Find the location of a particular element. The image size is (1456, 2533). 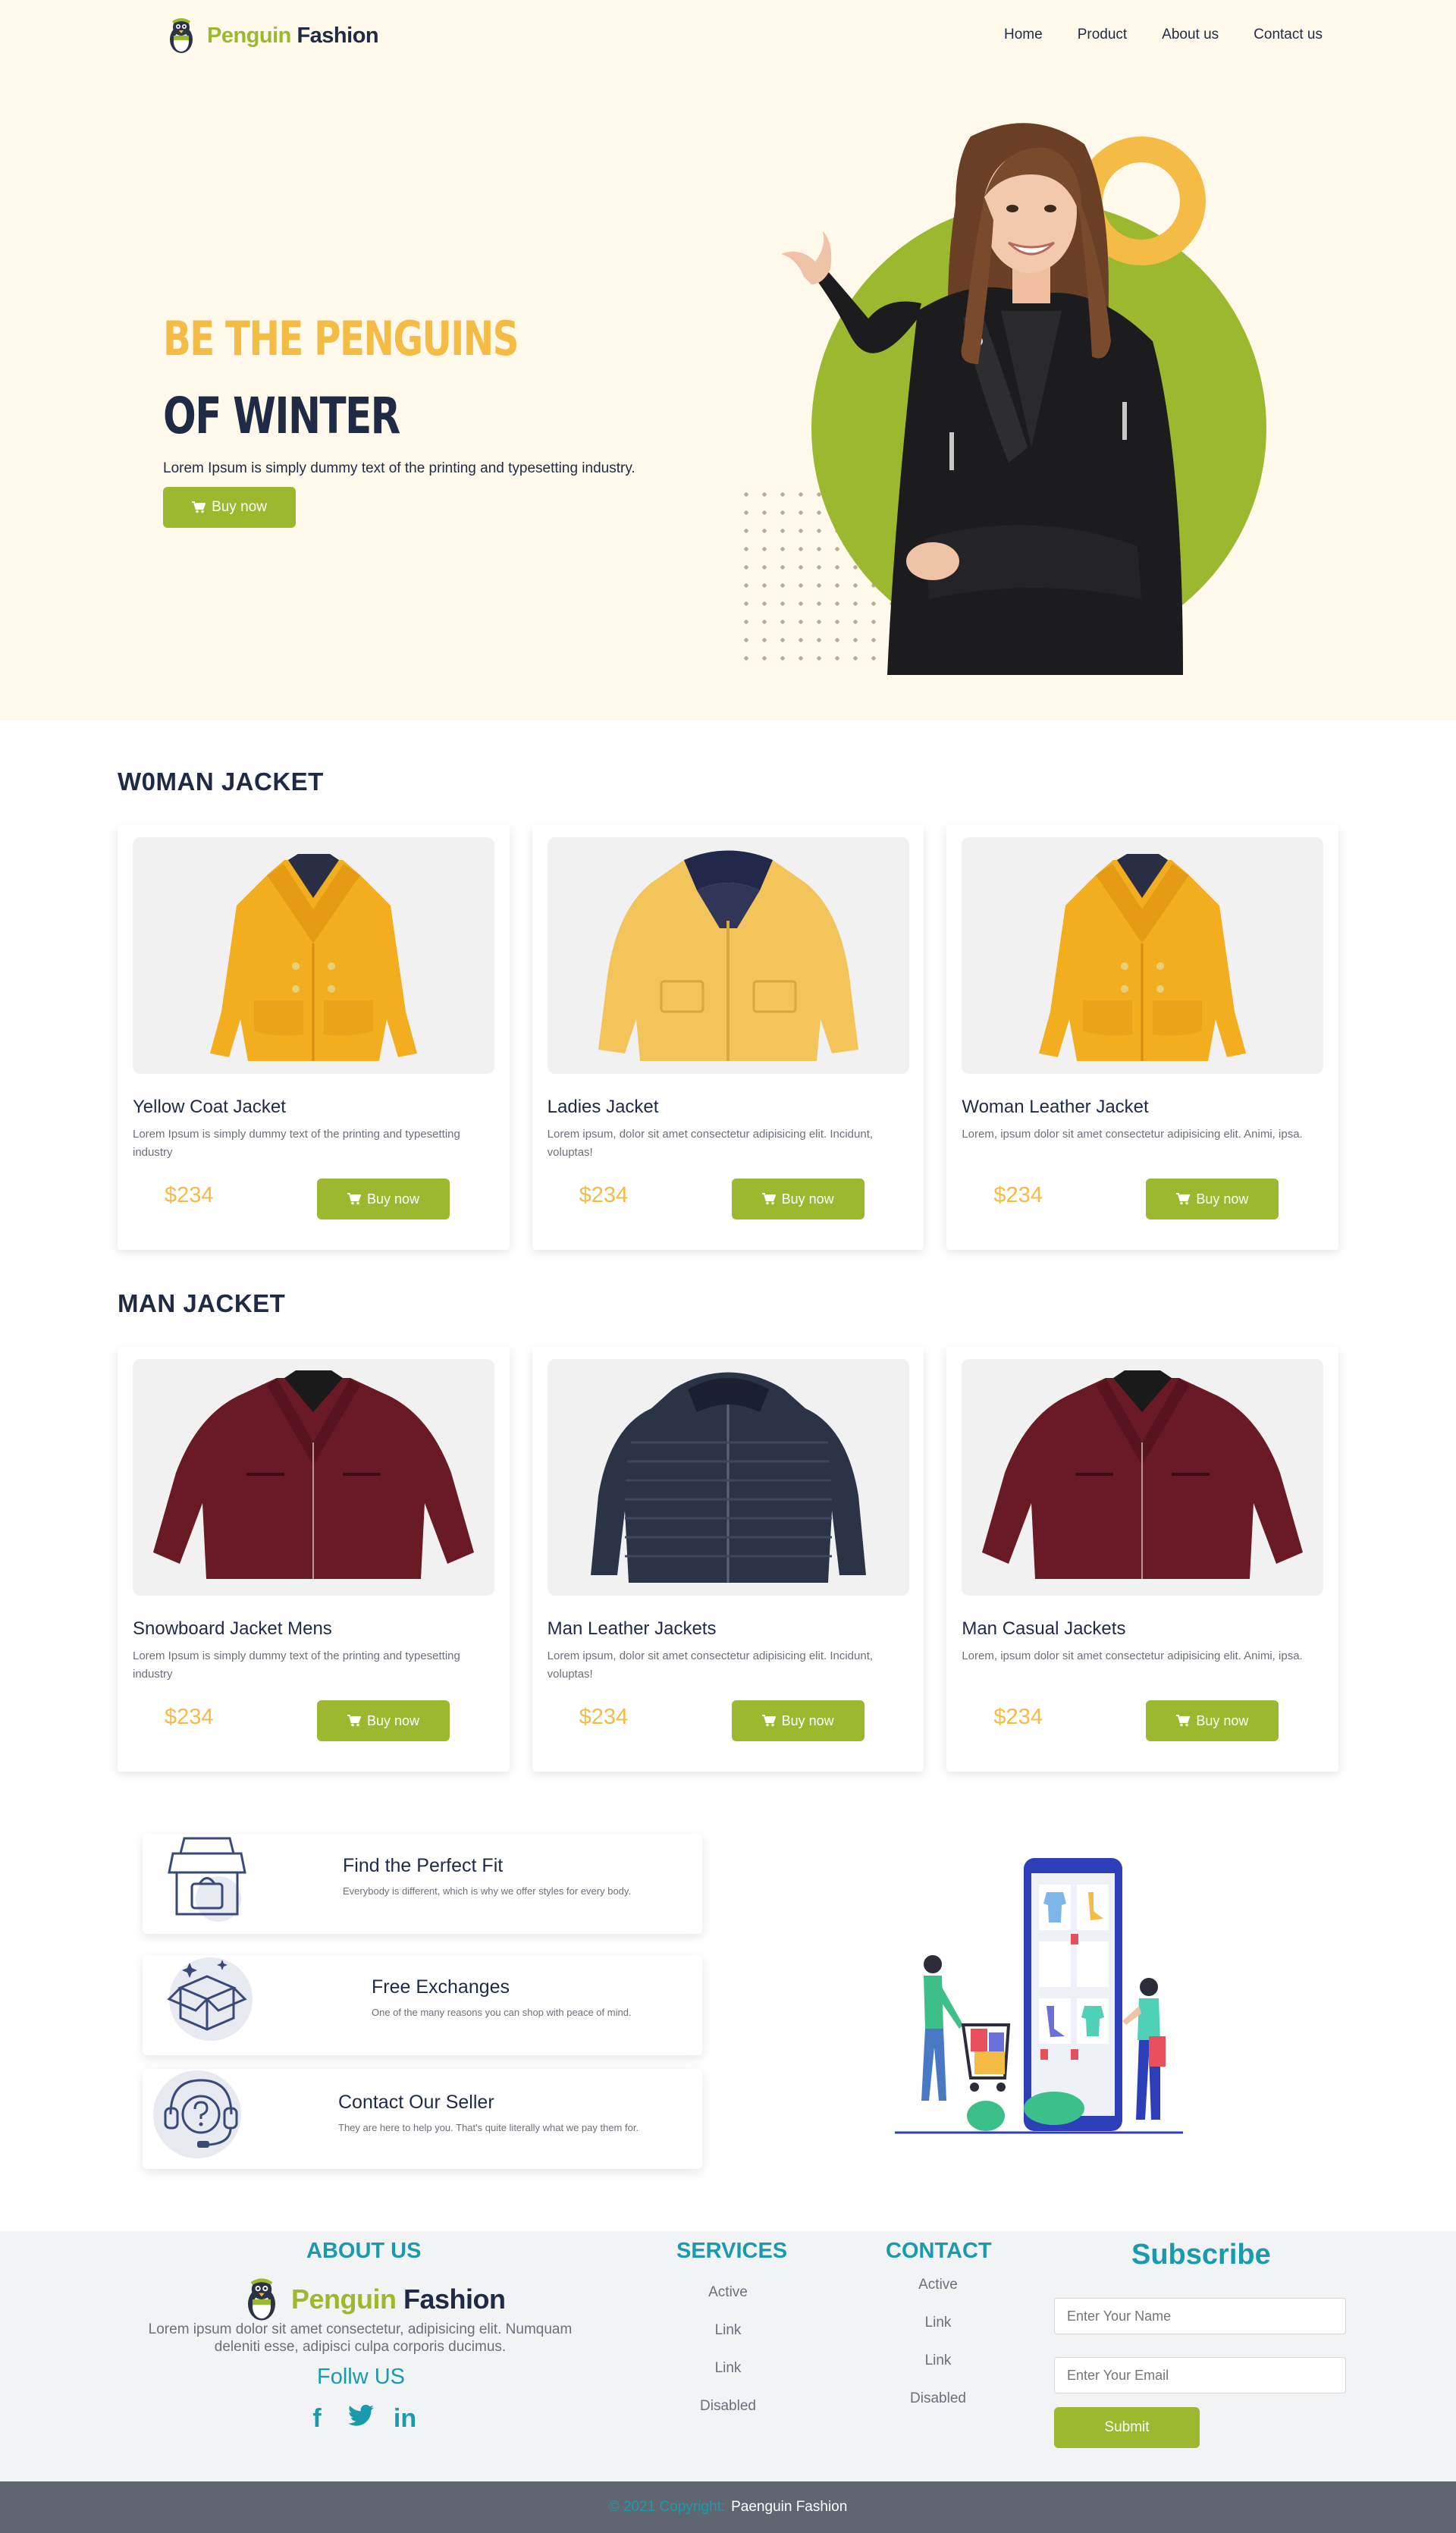

nav-about: About us is located at coordinates (1190, 35).